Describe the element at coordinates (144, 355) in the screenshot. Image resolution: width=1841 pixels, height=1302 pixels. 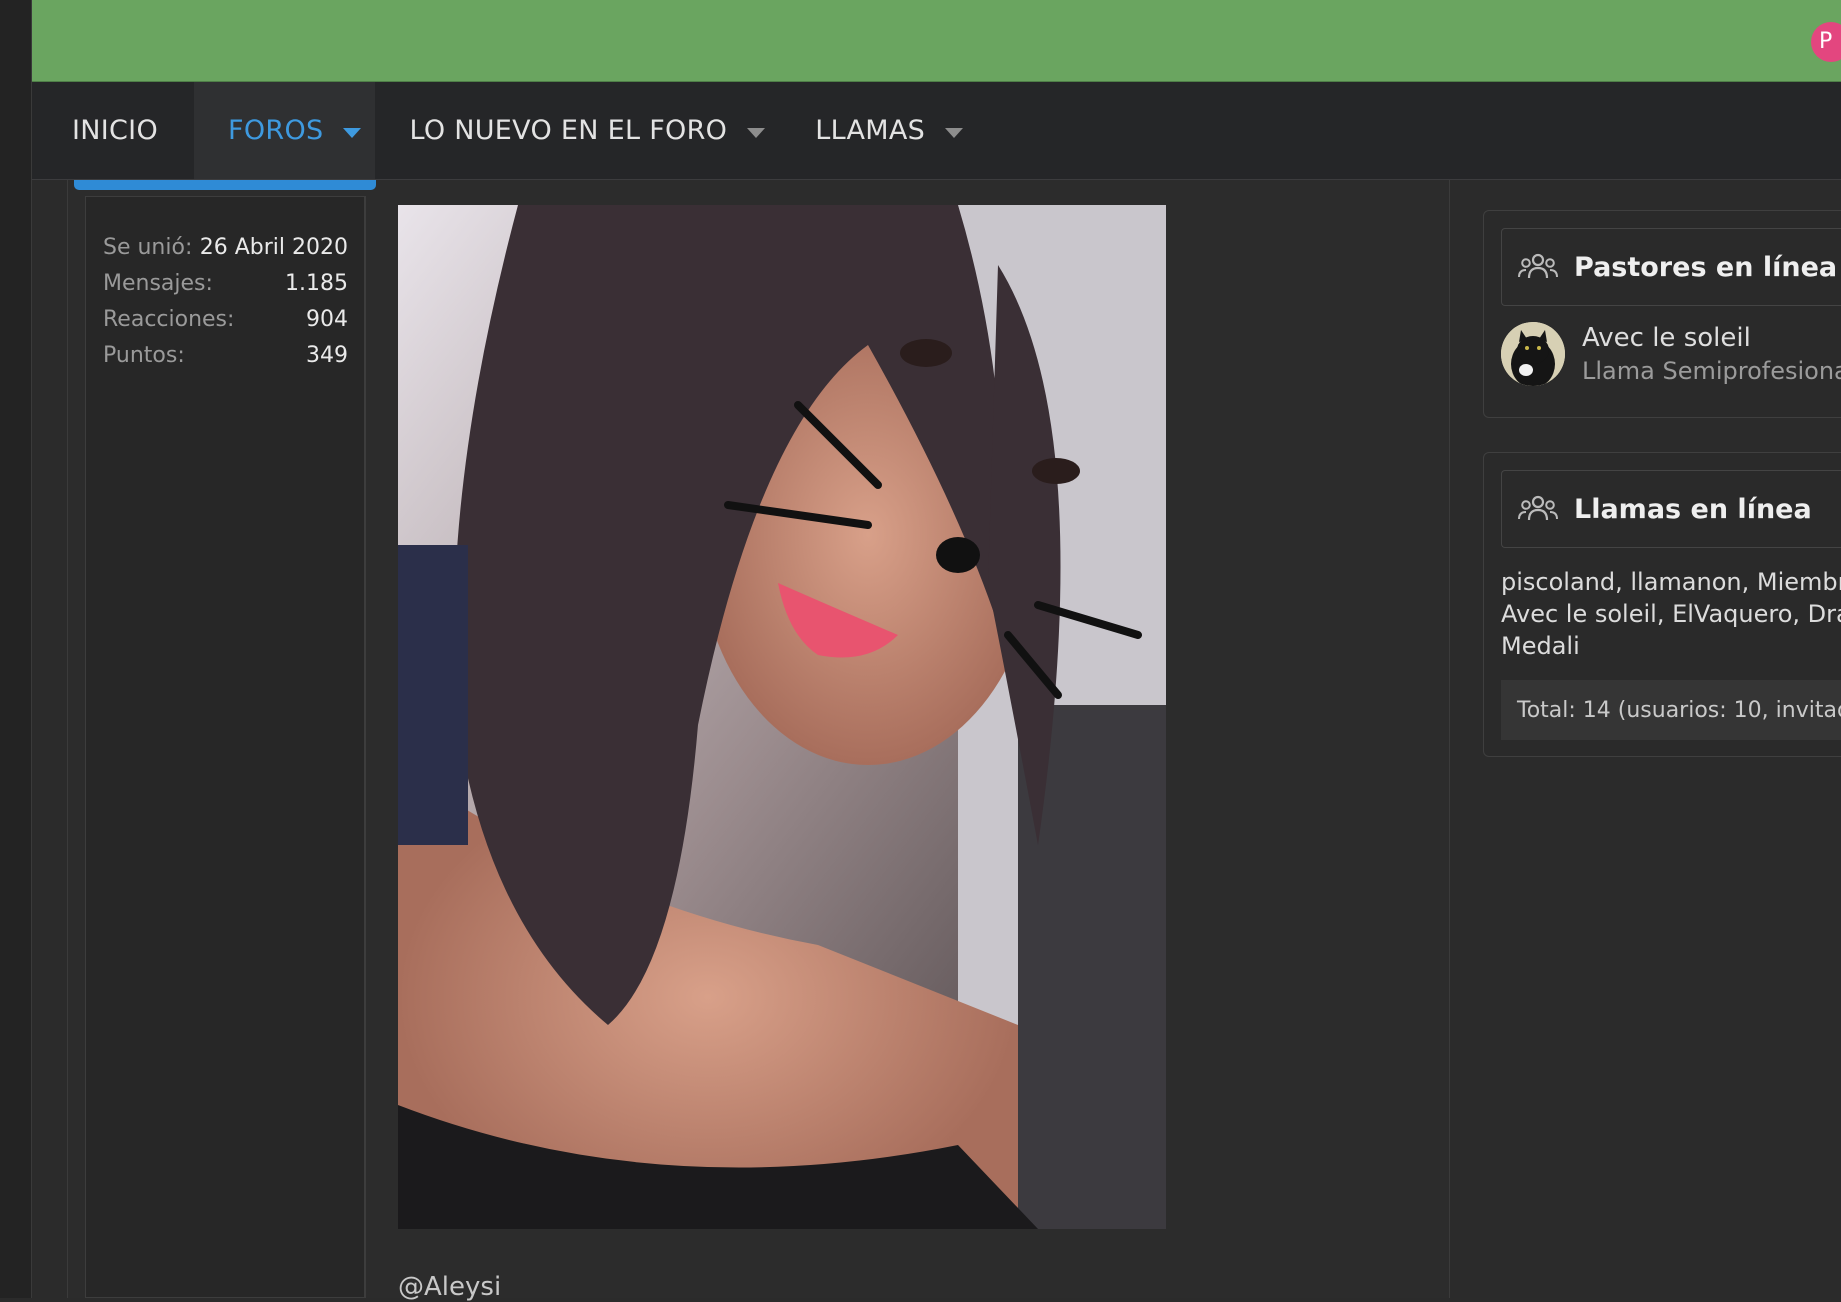
I see `stat-label: Puntos:` at that location.